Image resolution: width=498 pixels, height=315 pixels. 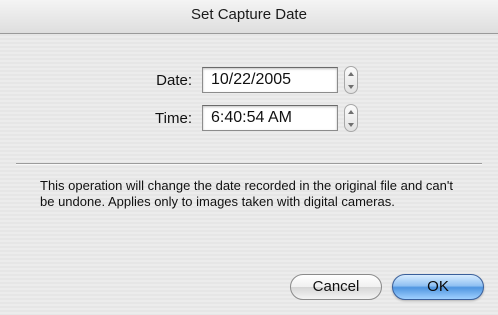 I want to click on time-label: Time:, so click(x=173, y=118).